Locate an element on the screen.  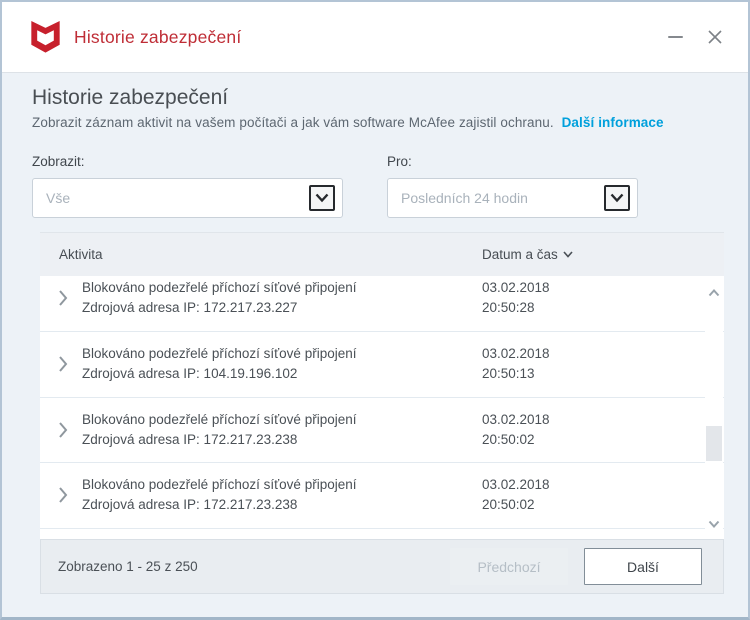
window-title: Historie zabezpečení is located at coordinates (158, 36).